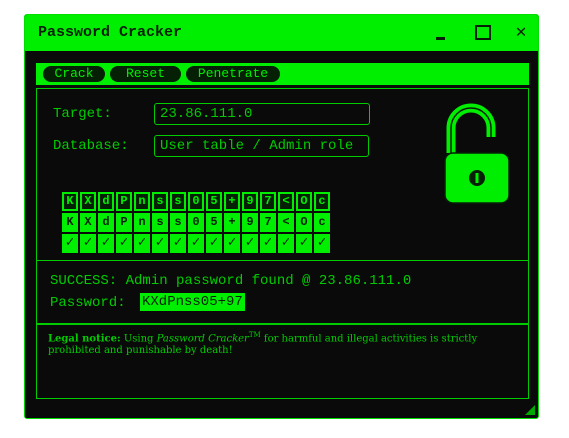 The height and width of the screenshot is (438, 569). Describe the element at coordinates (530, 410) in the screenshot. I see `resize-grip-icon` at that location.